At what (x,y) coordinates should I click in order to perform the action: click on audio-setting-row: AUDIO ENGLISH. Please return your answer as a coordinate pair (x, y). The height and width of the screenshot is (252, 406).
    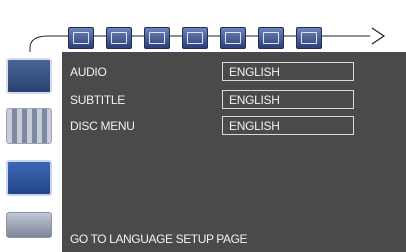
    Looking at the image, I should click on (234, 72).